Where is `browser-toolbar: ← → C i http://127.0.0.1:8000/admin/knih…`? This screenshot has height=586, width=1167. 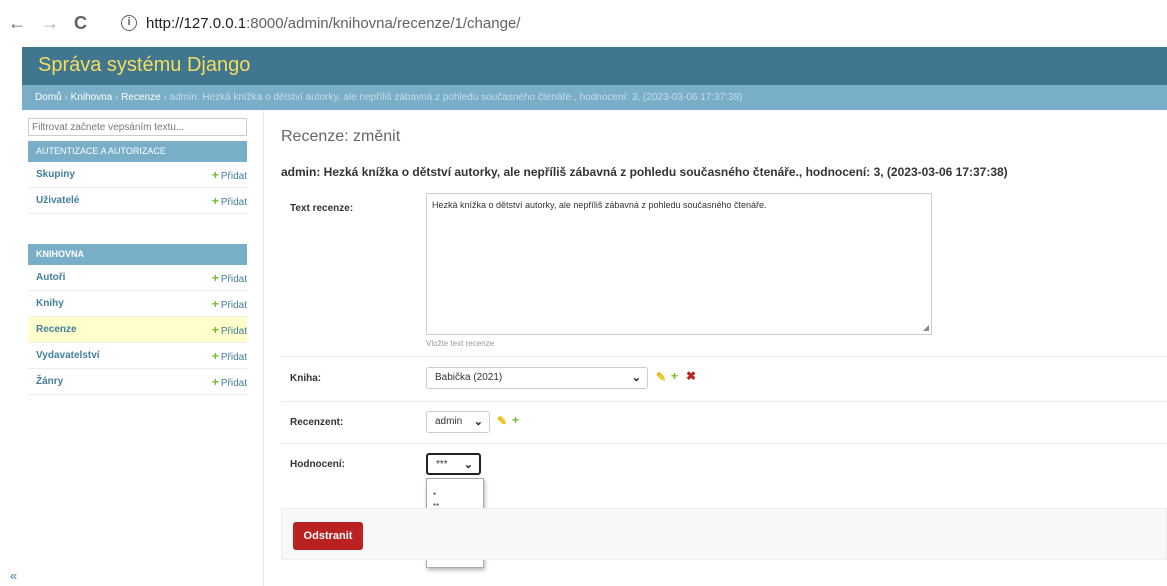
browser-toolbar: ← → C i http://127.0.0.1:8000/admin/knih… is located at coordinates (583, 24).